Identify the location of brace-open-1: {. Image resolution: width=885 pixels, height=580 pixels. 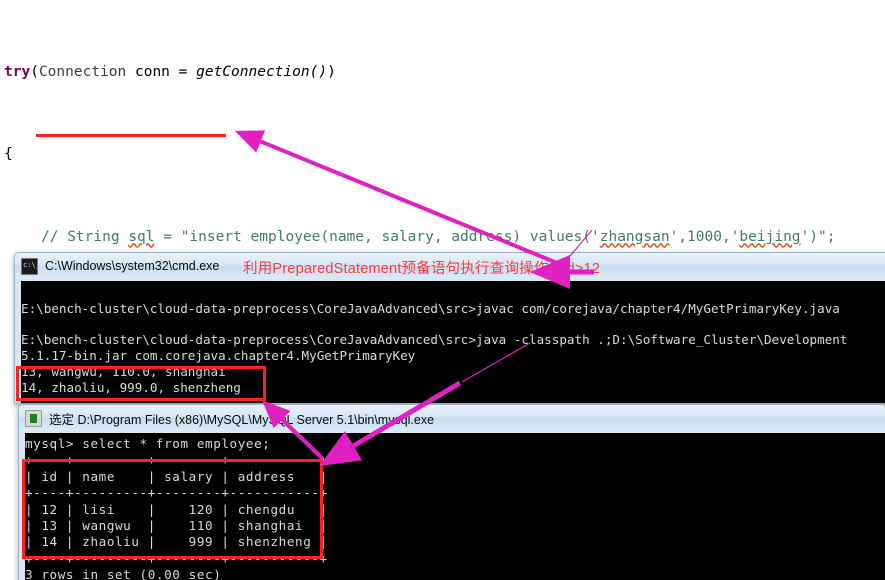
(8, 154).